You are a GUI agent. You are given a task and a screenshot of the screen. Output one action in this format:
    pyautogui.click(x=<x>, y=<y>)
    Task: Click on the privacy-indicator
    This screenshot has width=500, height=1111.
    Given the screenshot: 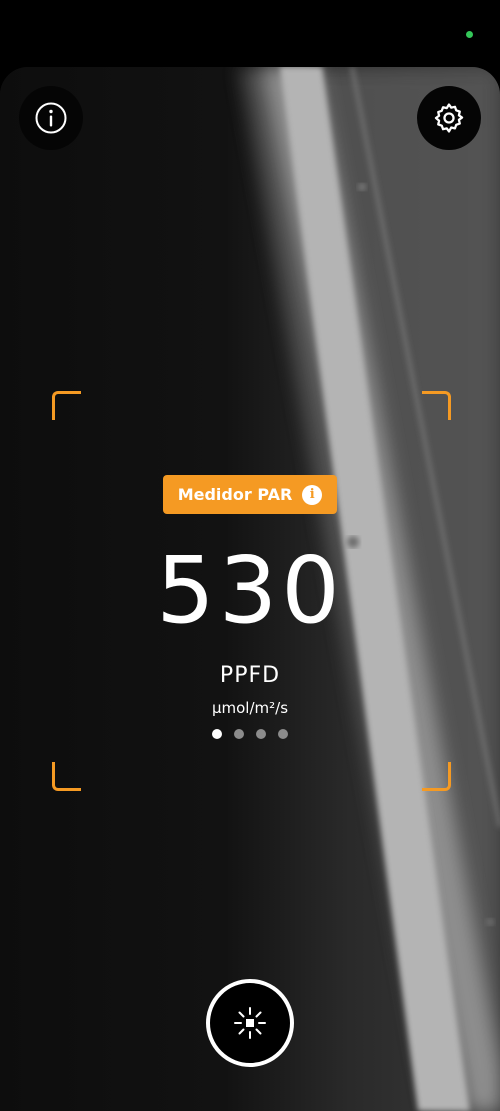 What is the action you would take?
    pyautogui.click(x=469, y=34)
    